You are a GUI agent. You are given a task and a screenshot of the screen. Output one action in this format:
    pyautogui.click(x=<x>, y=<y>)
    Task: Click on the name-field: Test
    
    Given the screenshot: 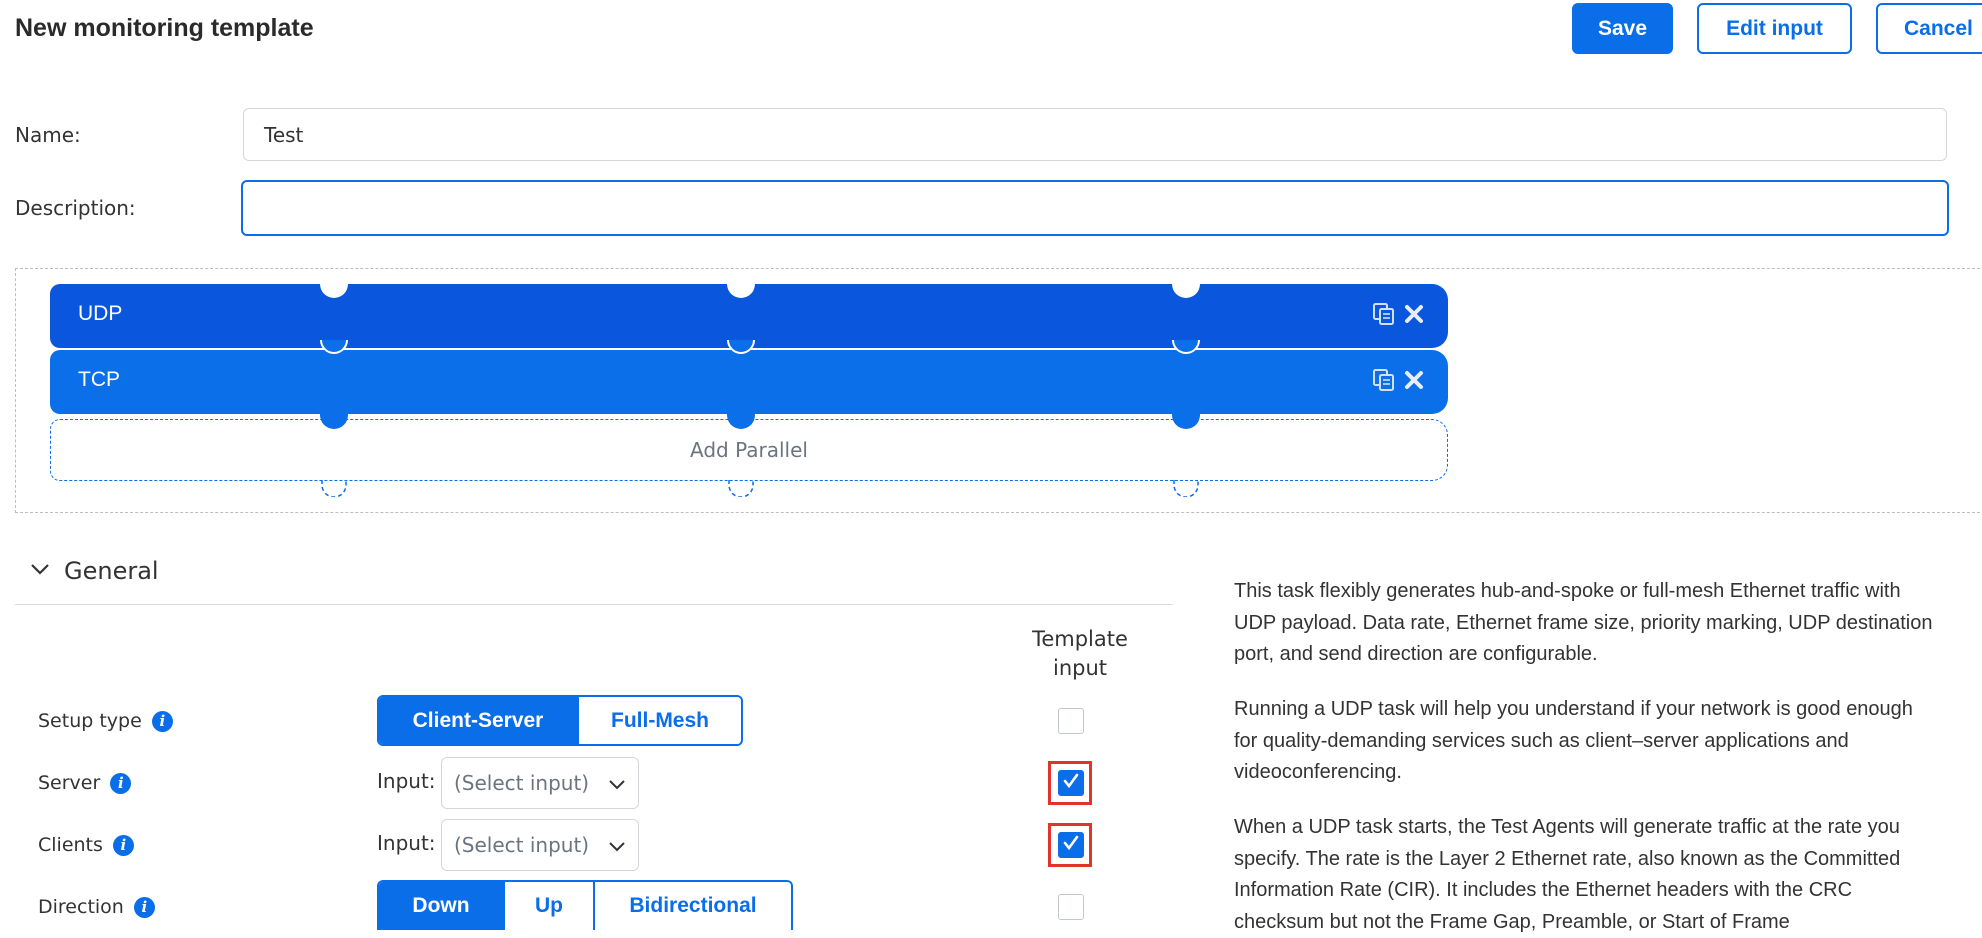 What is the action you would take?
    pyautogui.click(x=1095, y=134)
    